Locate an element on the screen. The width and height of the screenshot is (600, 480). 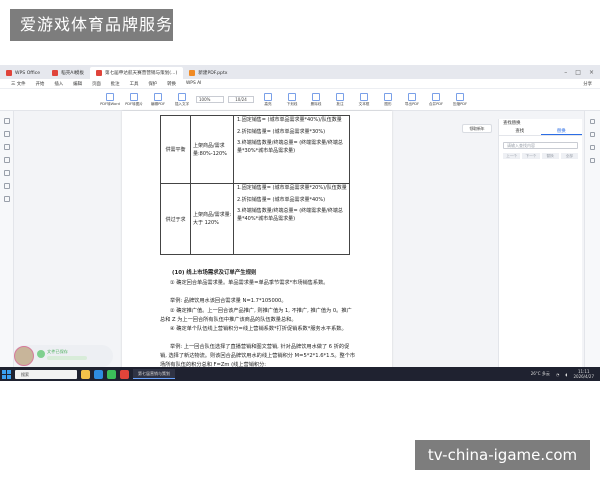
wifi-icon: ◔ is located at coordinates (558, 374).